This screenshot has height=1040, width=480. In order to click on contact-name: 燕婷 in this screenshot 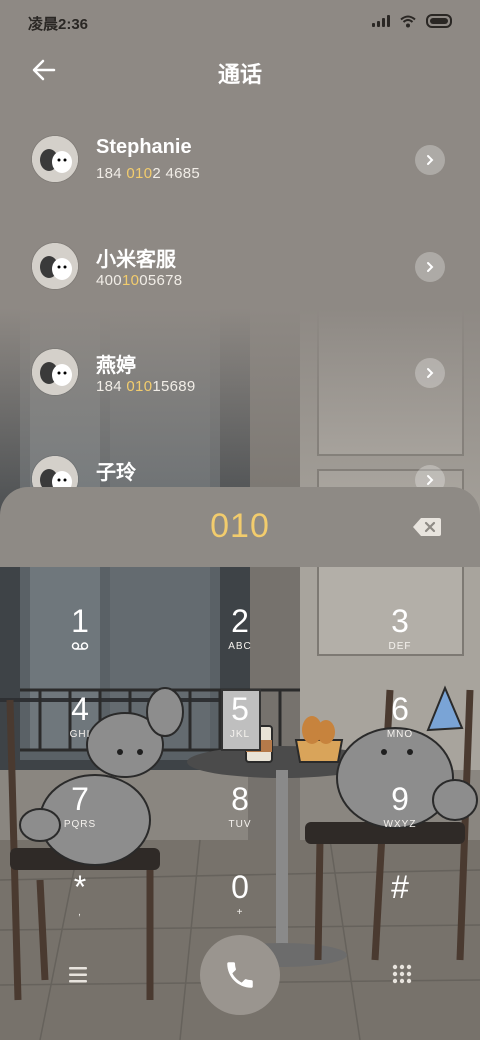, I will do `click(116, 366)`.